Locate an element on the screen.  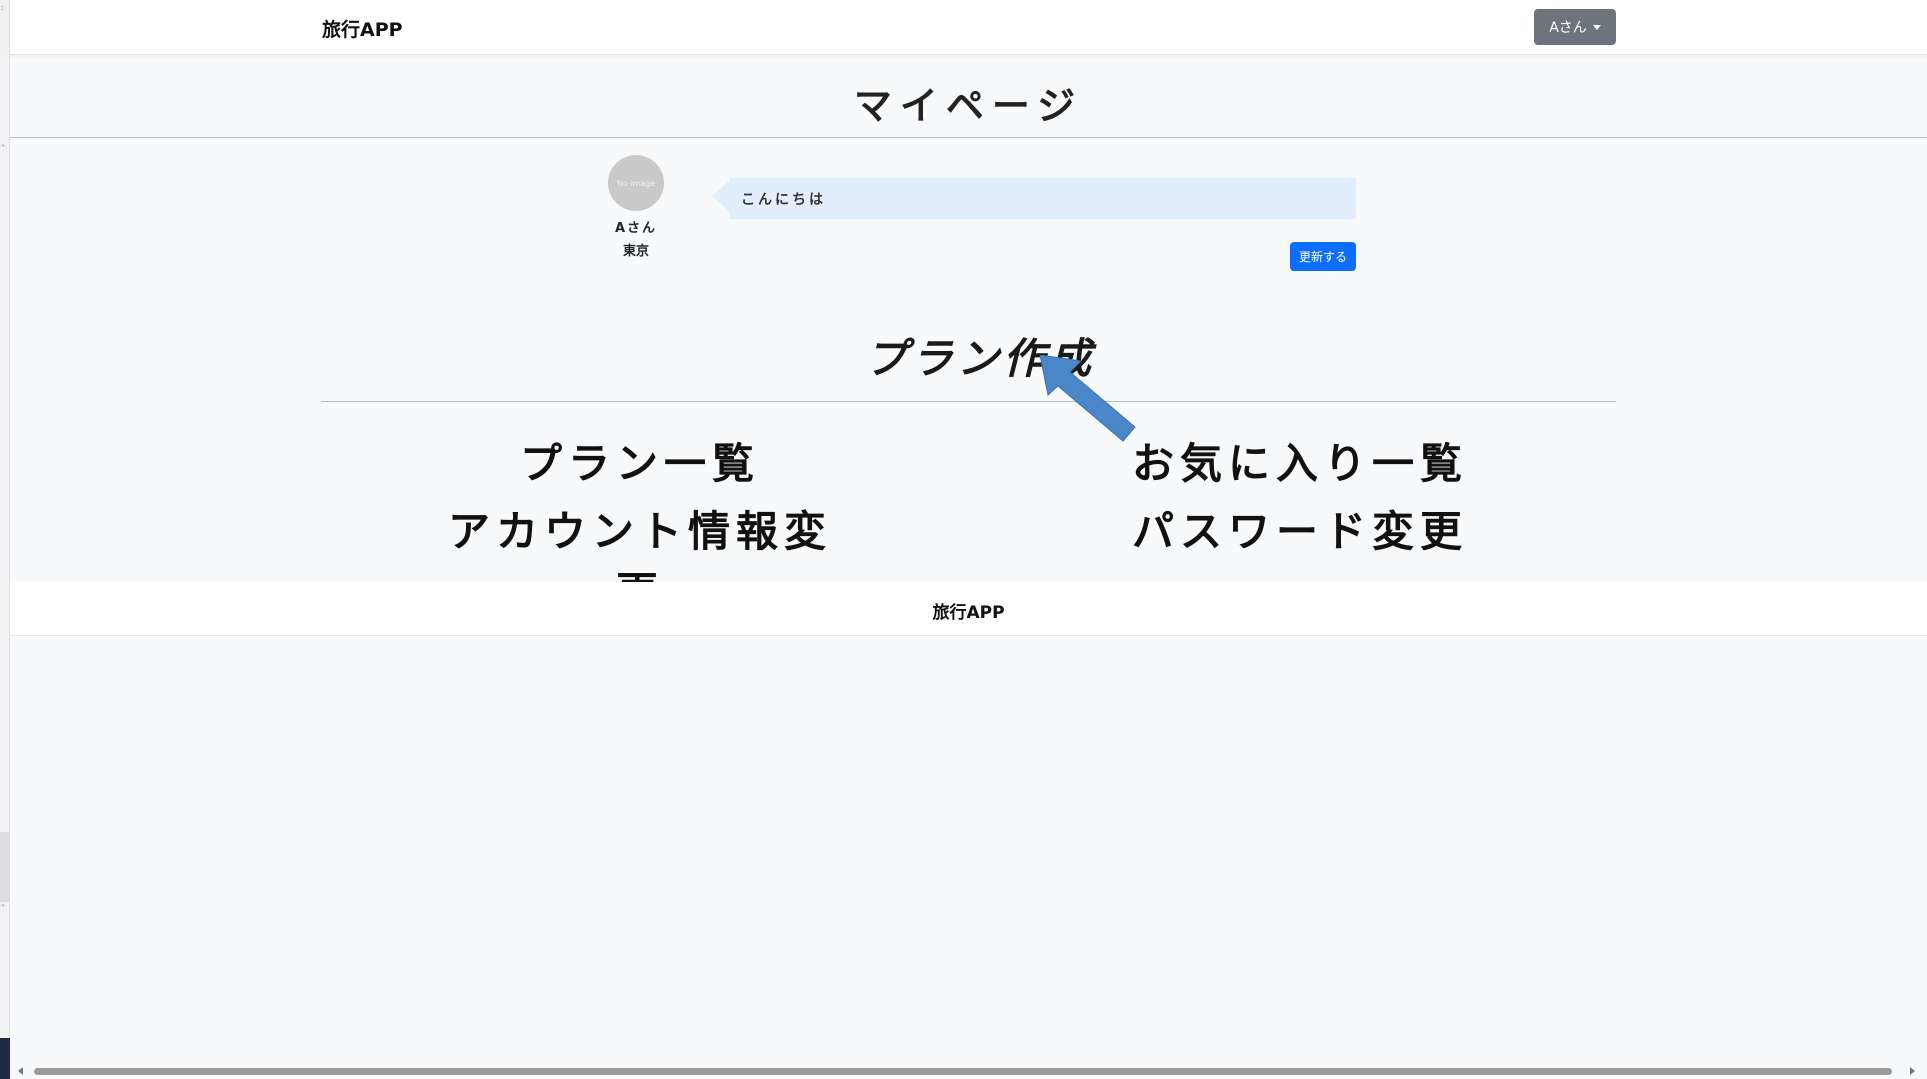
horizontal-scrollbar is located at coordinates (968, 1071).